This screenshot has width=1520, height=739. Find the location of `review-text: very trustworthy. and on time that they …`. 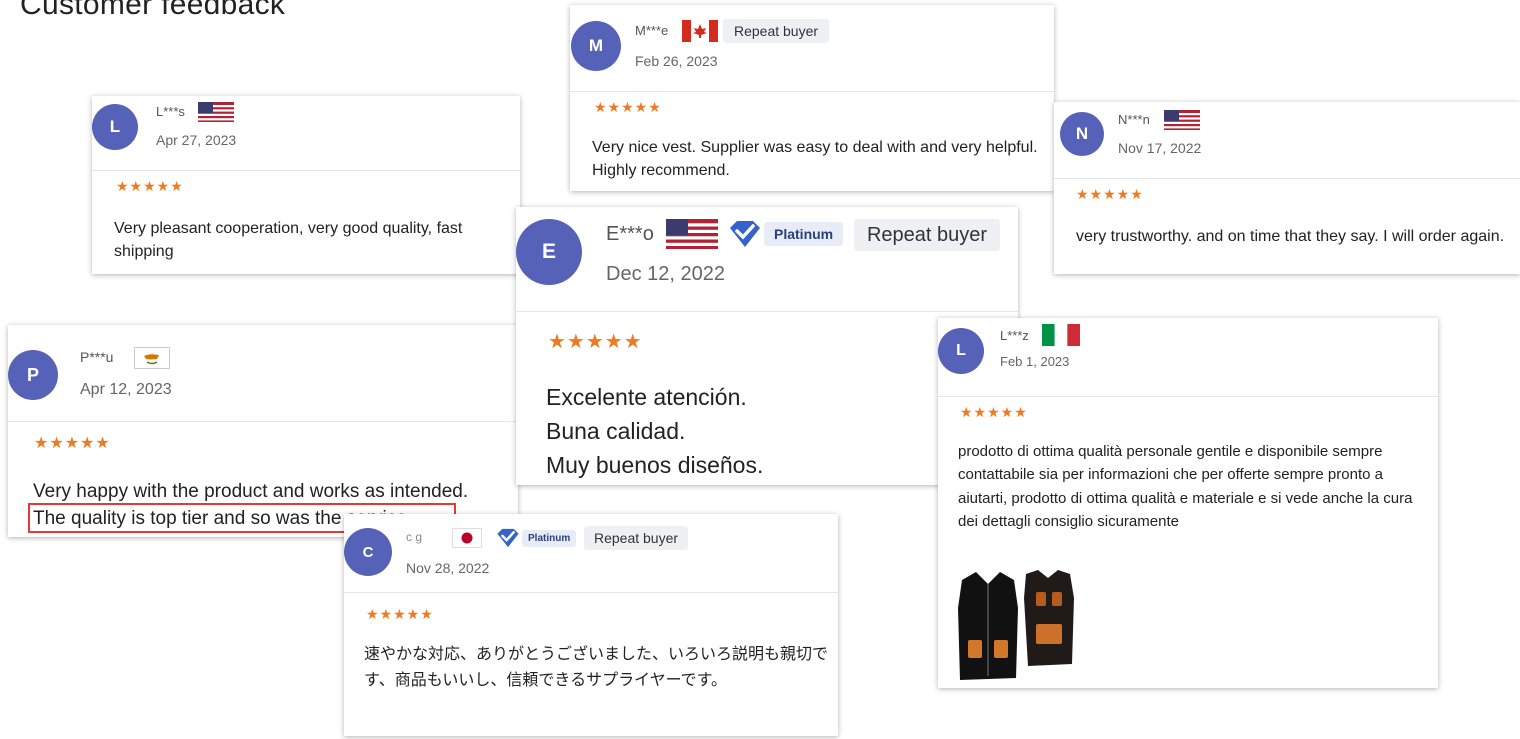

review-text: very trustworthy. and on time that they … is located at coordinates (1290, 236).